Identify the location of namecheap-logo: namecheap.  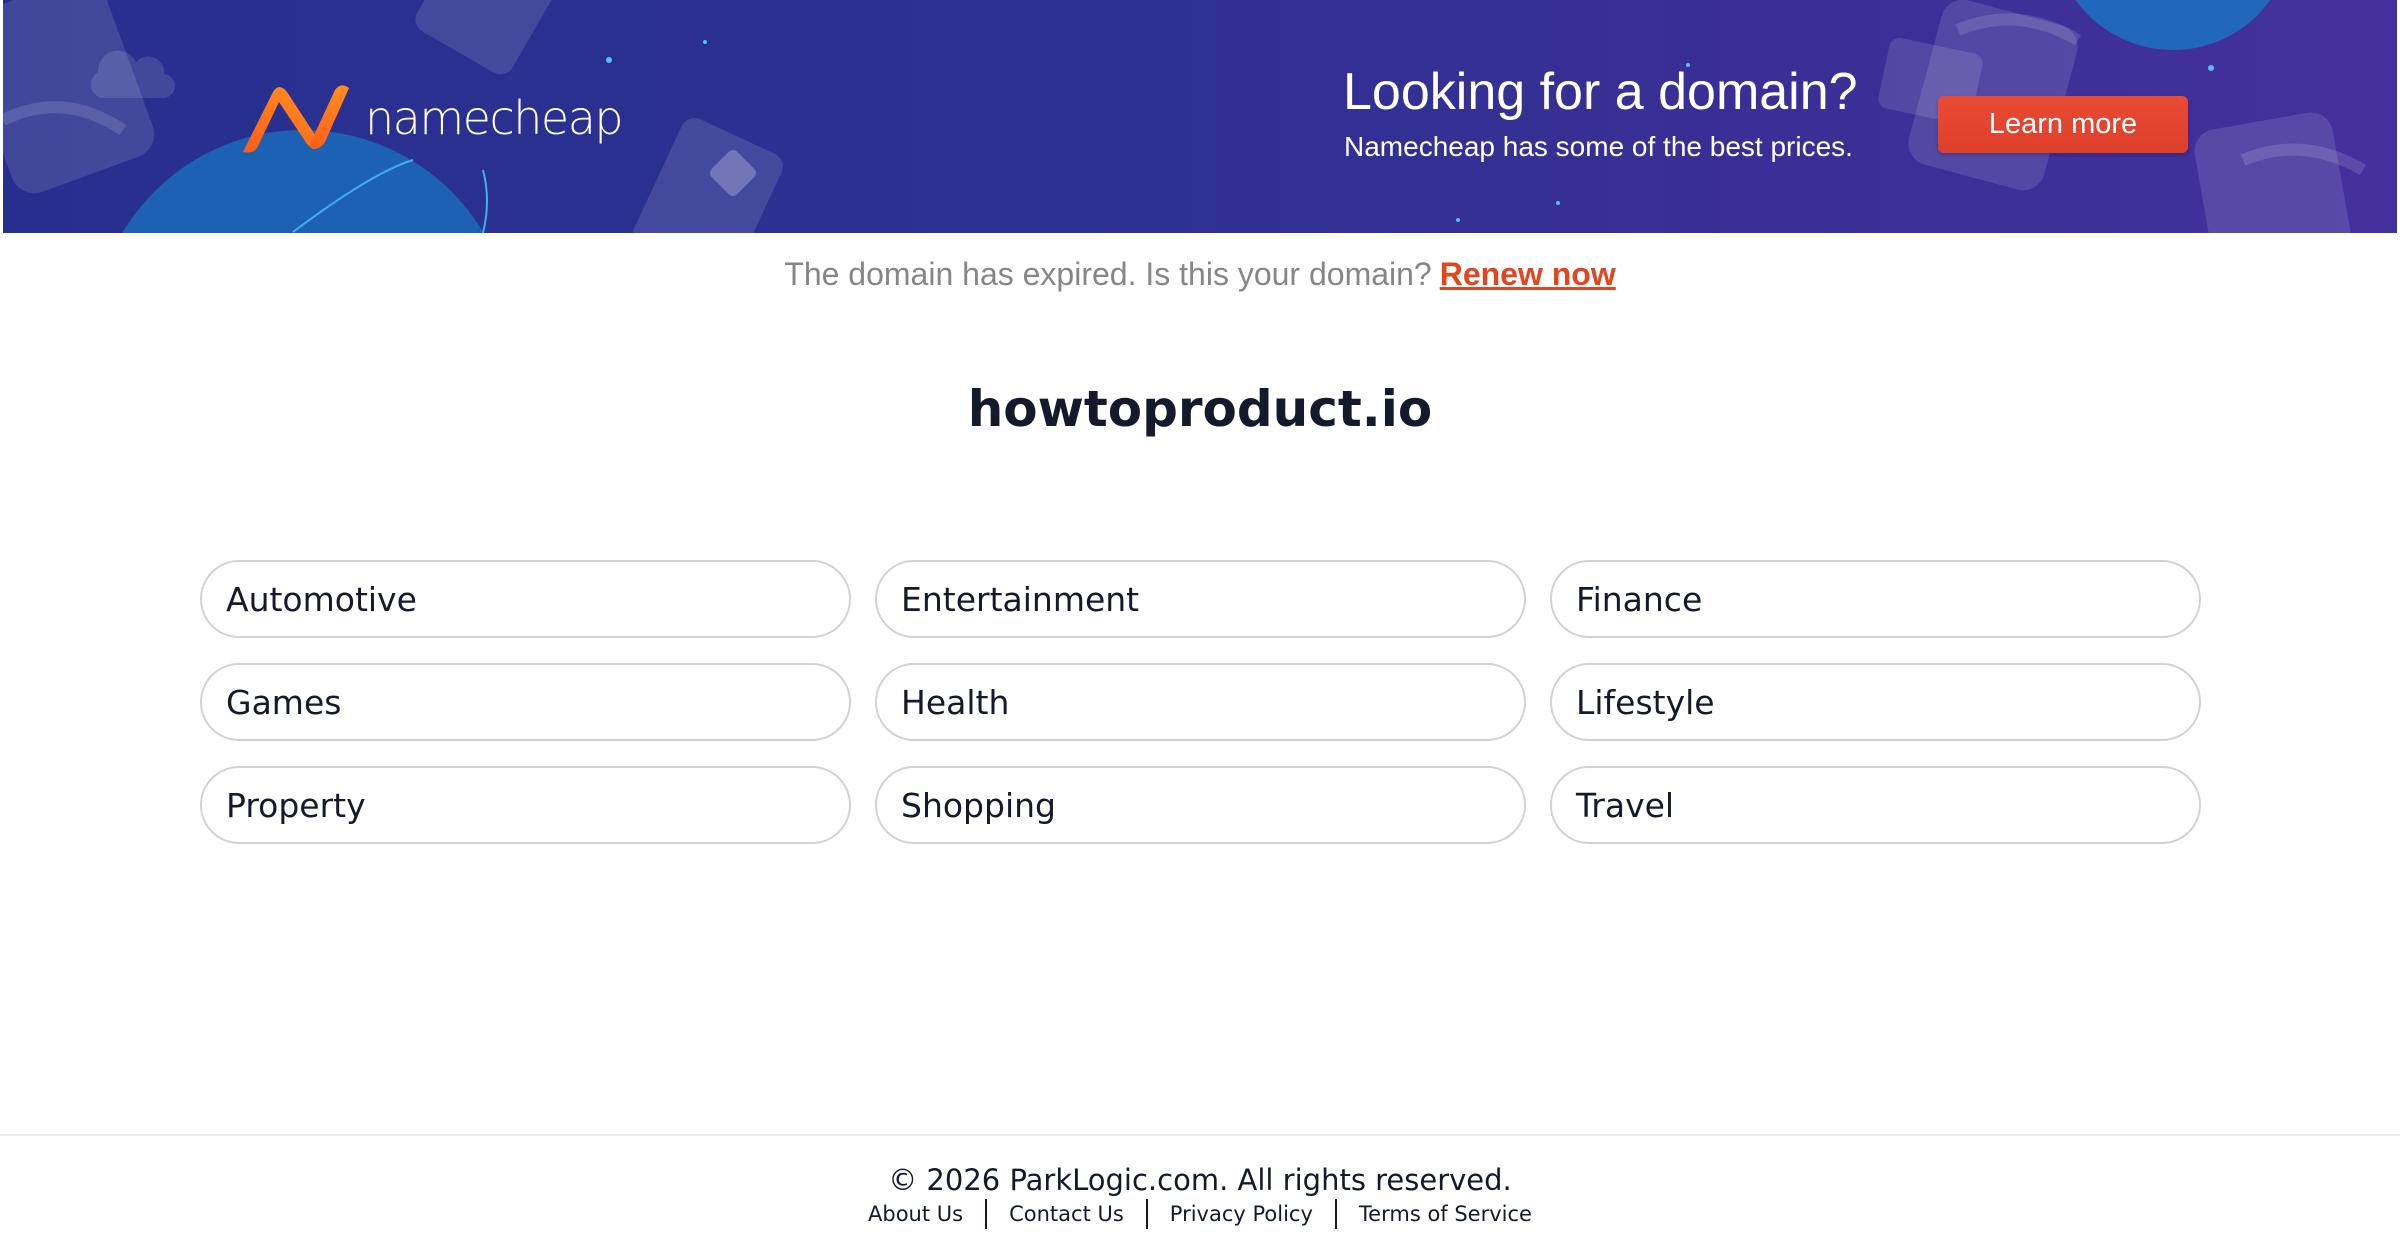
(426, 118).